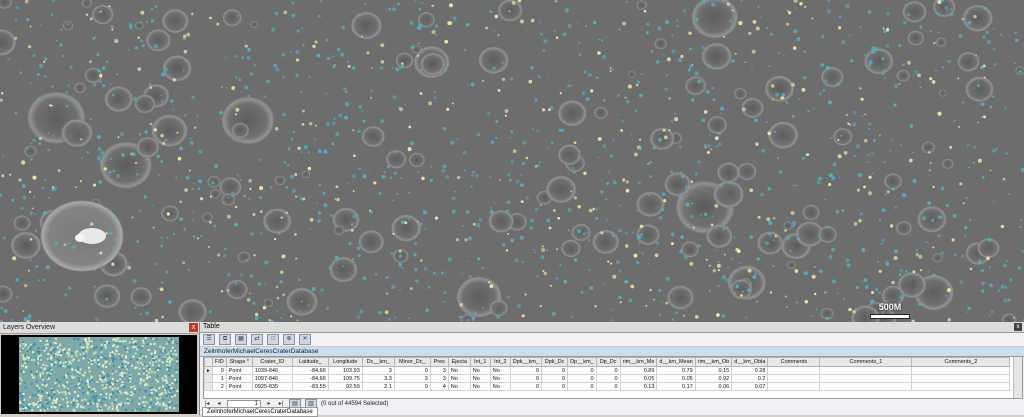 This screenshot has width=1024, height=417. Describe the element at coordinates (794, 362) in the screenshot. I see `column-header: Comments` at that location.